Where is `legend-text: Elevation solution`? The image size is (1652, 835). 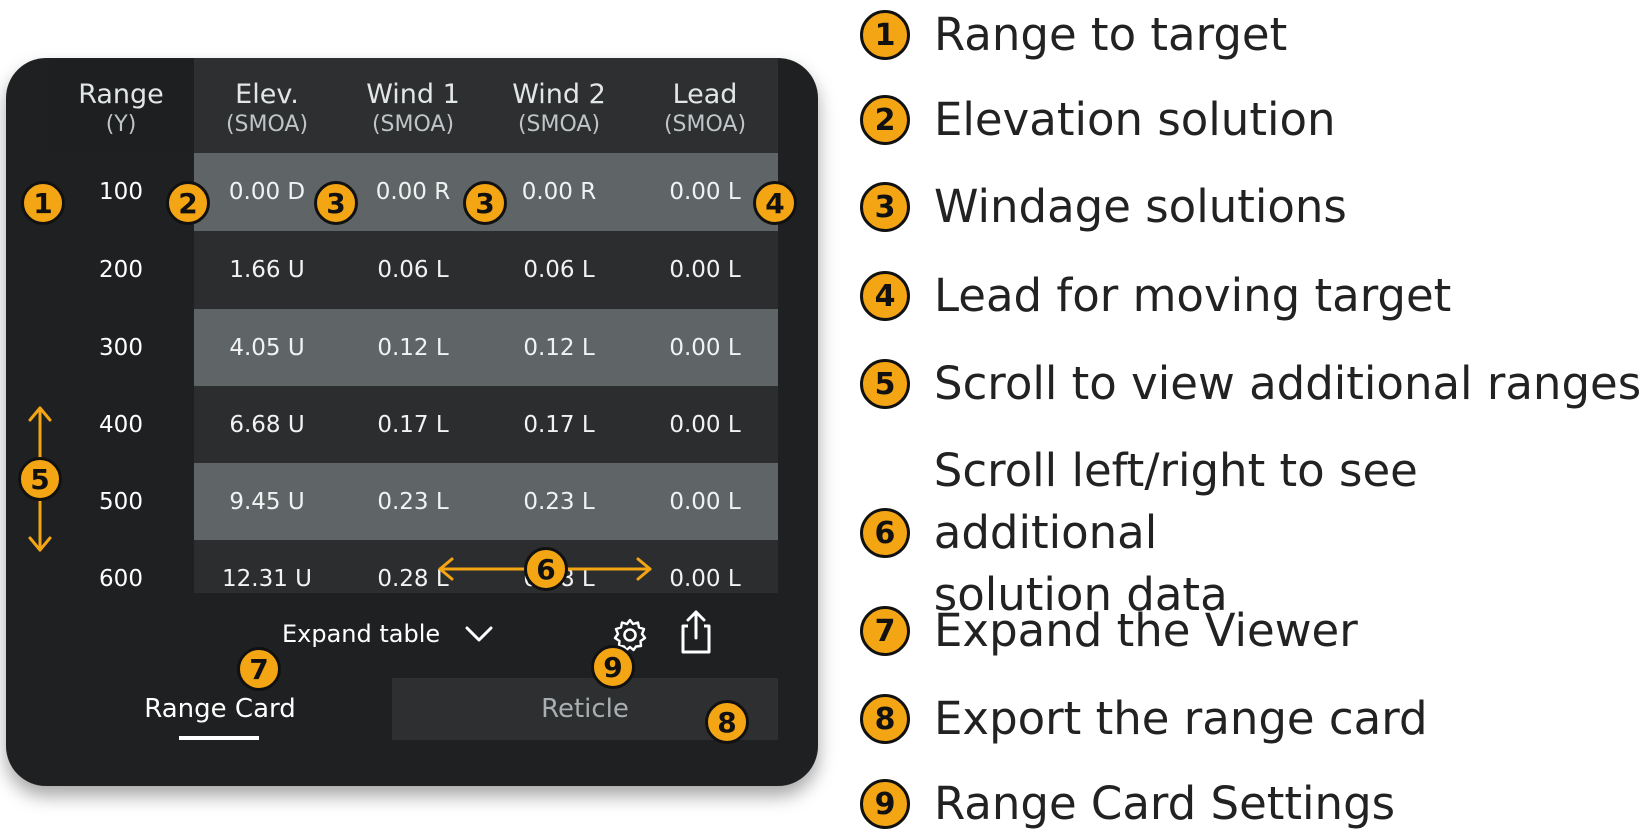 legend-text: Elevation solution is located at coordinates (1135, 119).